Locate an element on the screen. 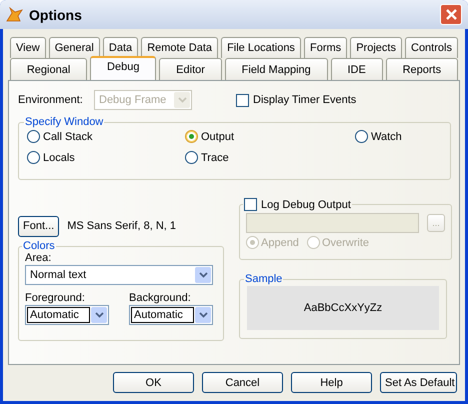  group-title: Colors is located at coordinates (39, 246).